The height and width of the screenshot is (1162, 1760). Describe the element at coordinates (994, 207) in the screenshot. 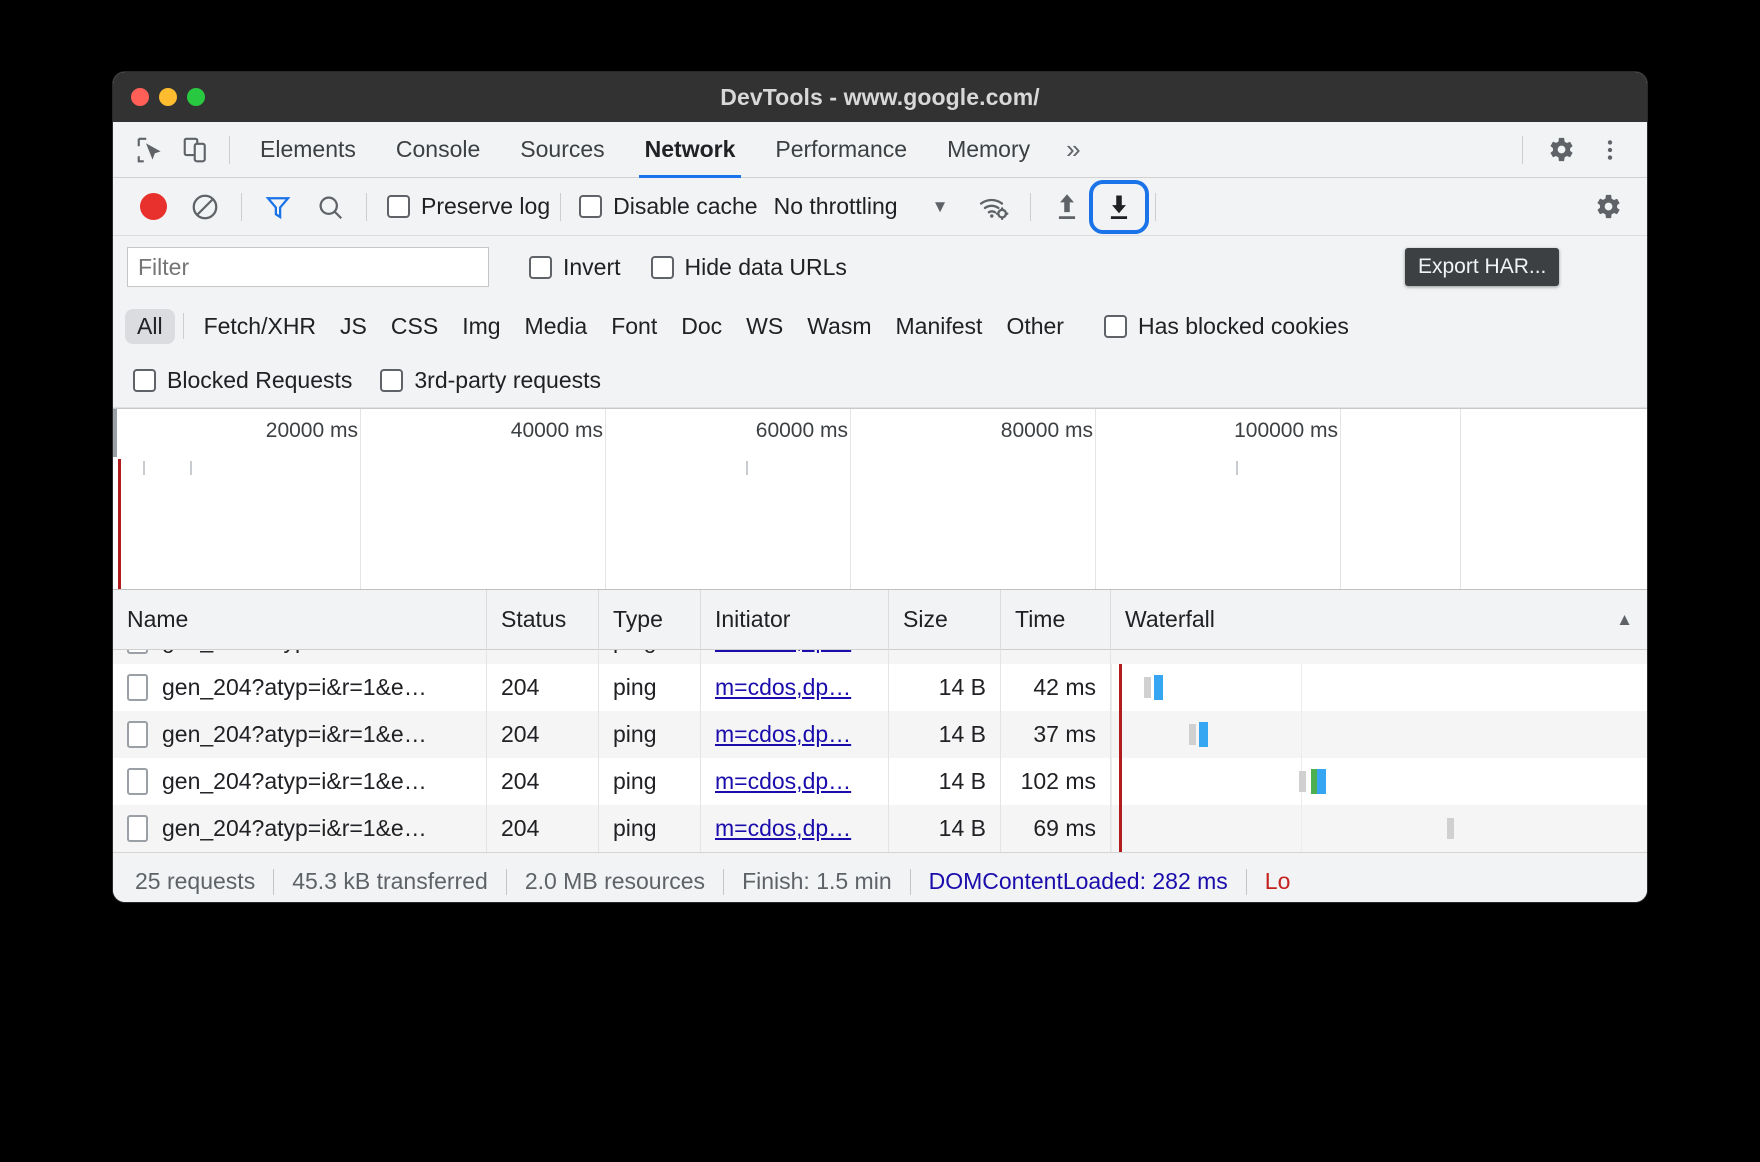

I see `wifi-gear-icon` at that location.